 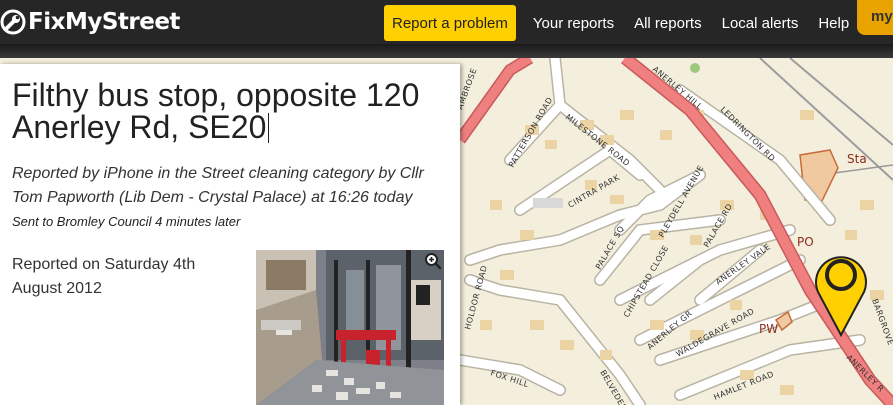 What do you see at coordinates (126, 221) in the screenshot?
I see `report-sent-status: Sent to Bromley Council 4 minutes later` at bounding box center [126, 221].